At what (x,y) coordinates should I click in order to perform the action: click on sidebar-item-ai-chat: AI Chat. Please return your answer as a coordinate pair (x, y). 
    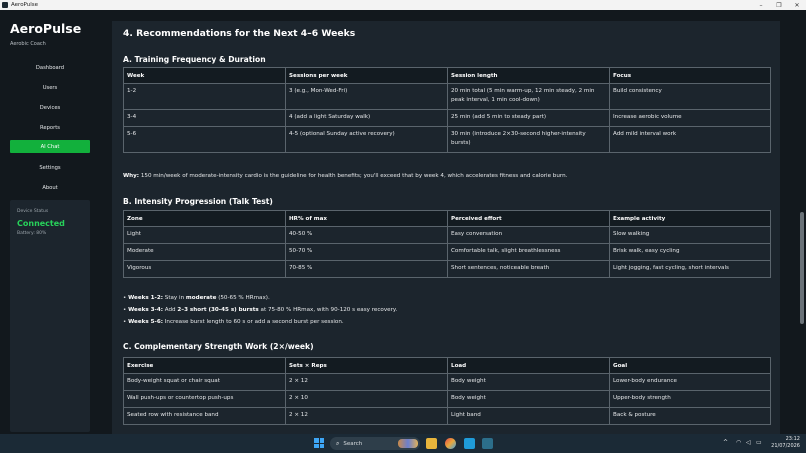
    Looking at the image, I should click on (50, 146).